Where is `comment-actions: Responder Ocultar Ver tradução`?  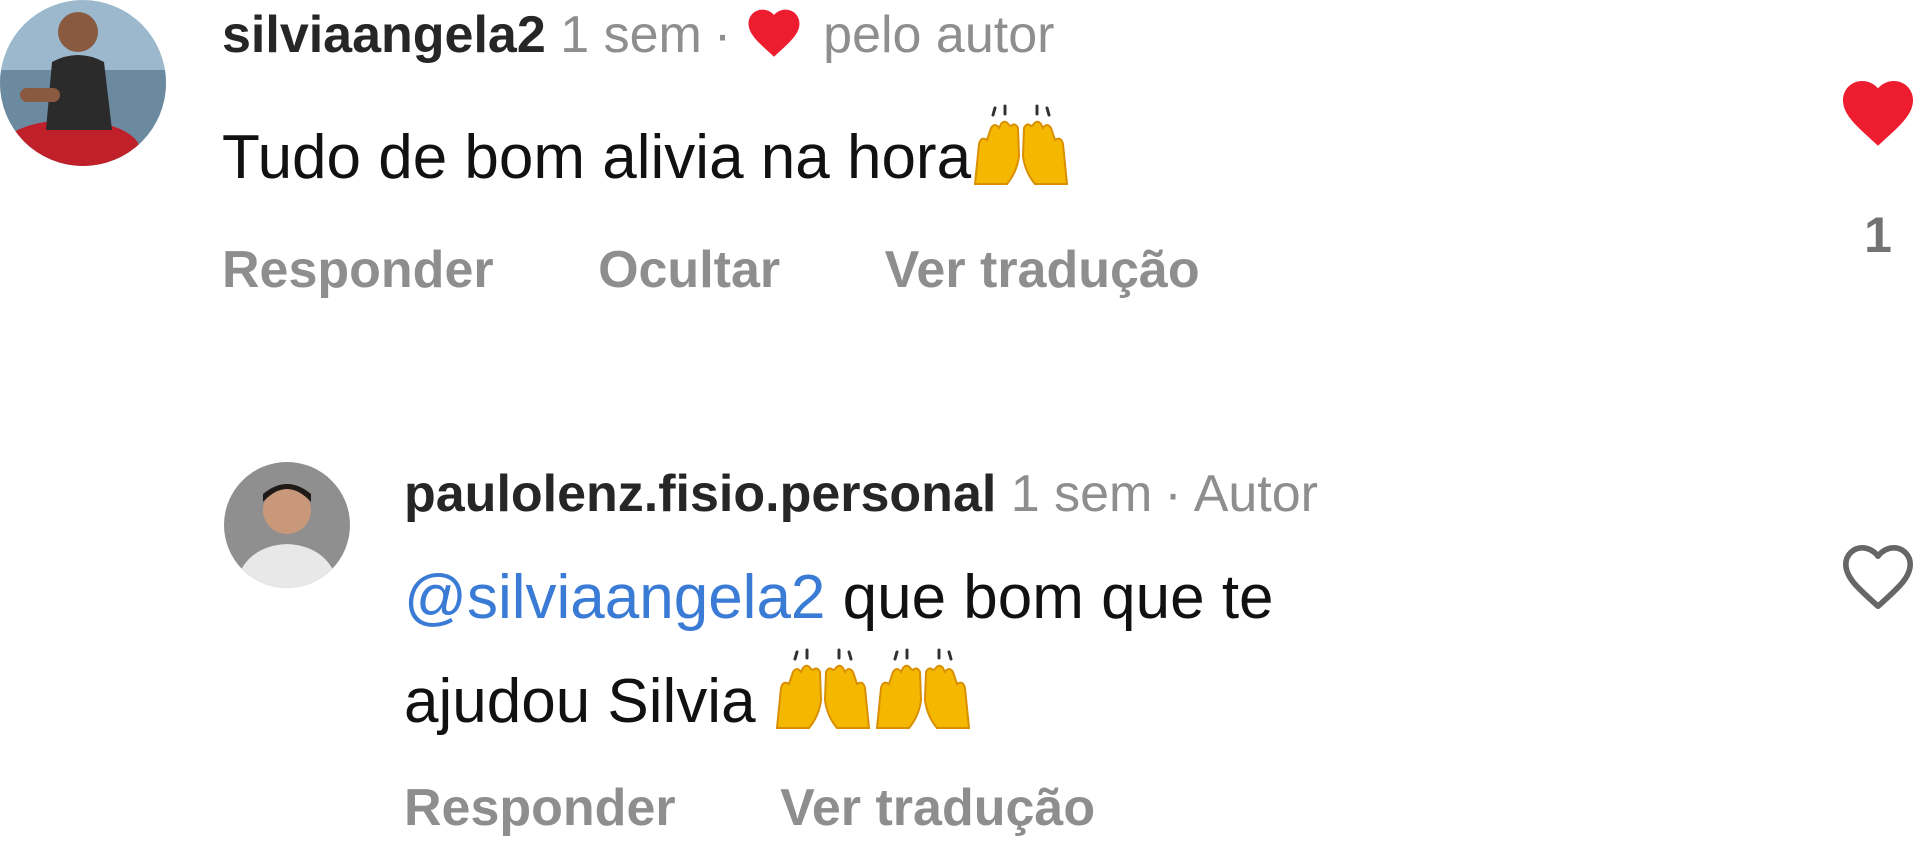
comment-actions: Responder Ocultar Ver tradução is located at coordinates (756, 270).